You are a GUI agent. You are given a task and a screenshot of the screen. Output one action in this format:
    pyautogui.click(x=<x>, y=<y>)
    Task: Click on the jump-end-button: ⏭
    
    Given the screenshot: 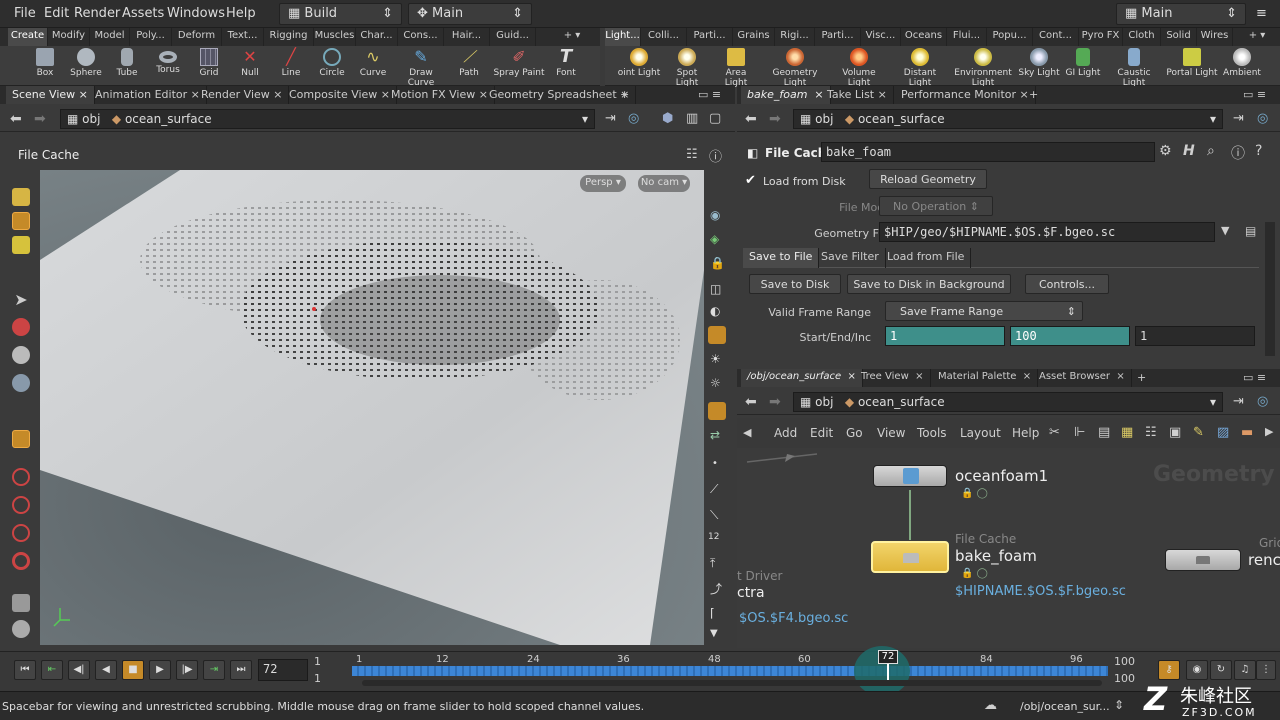 What is the action you would take?
    pyautogui.click(x=241, y=670)
    